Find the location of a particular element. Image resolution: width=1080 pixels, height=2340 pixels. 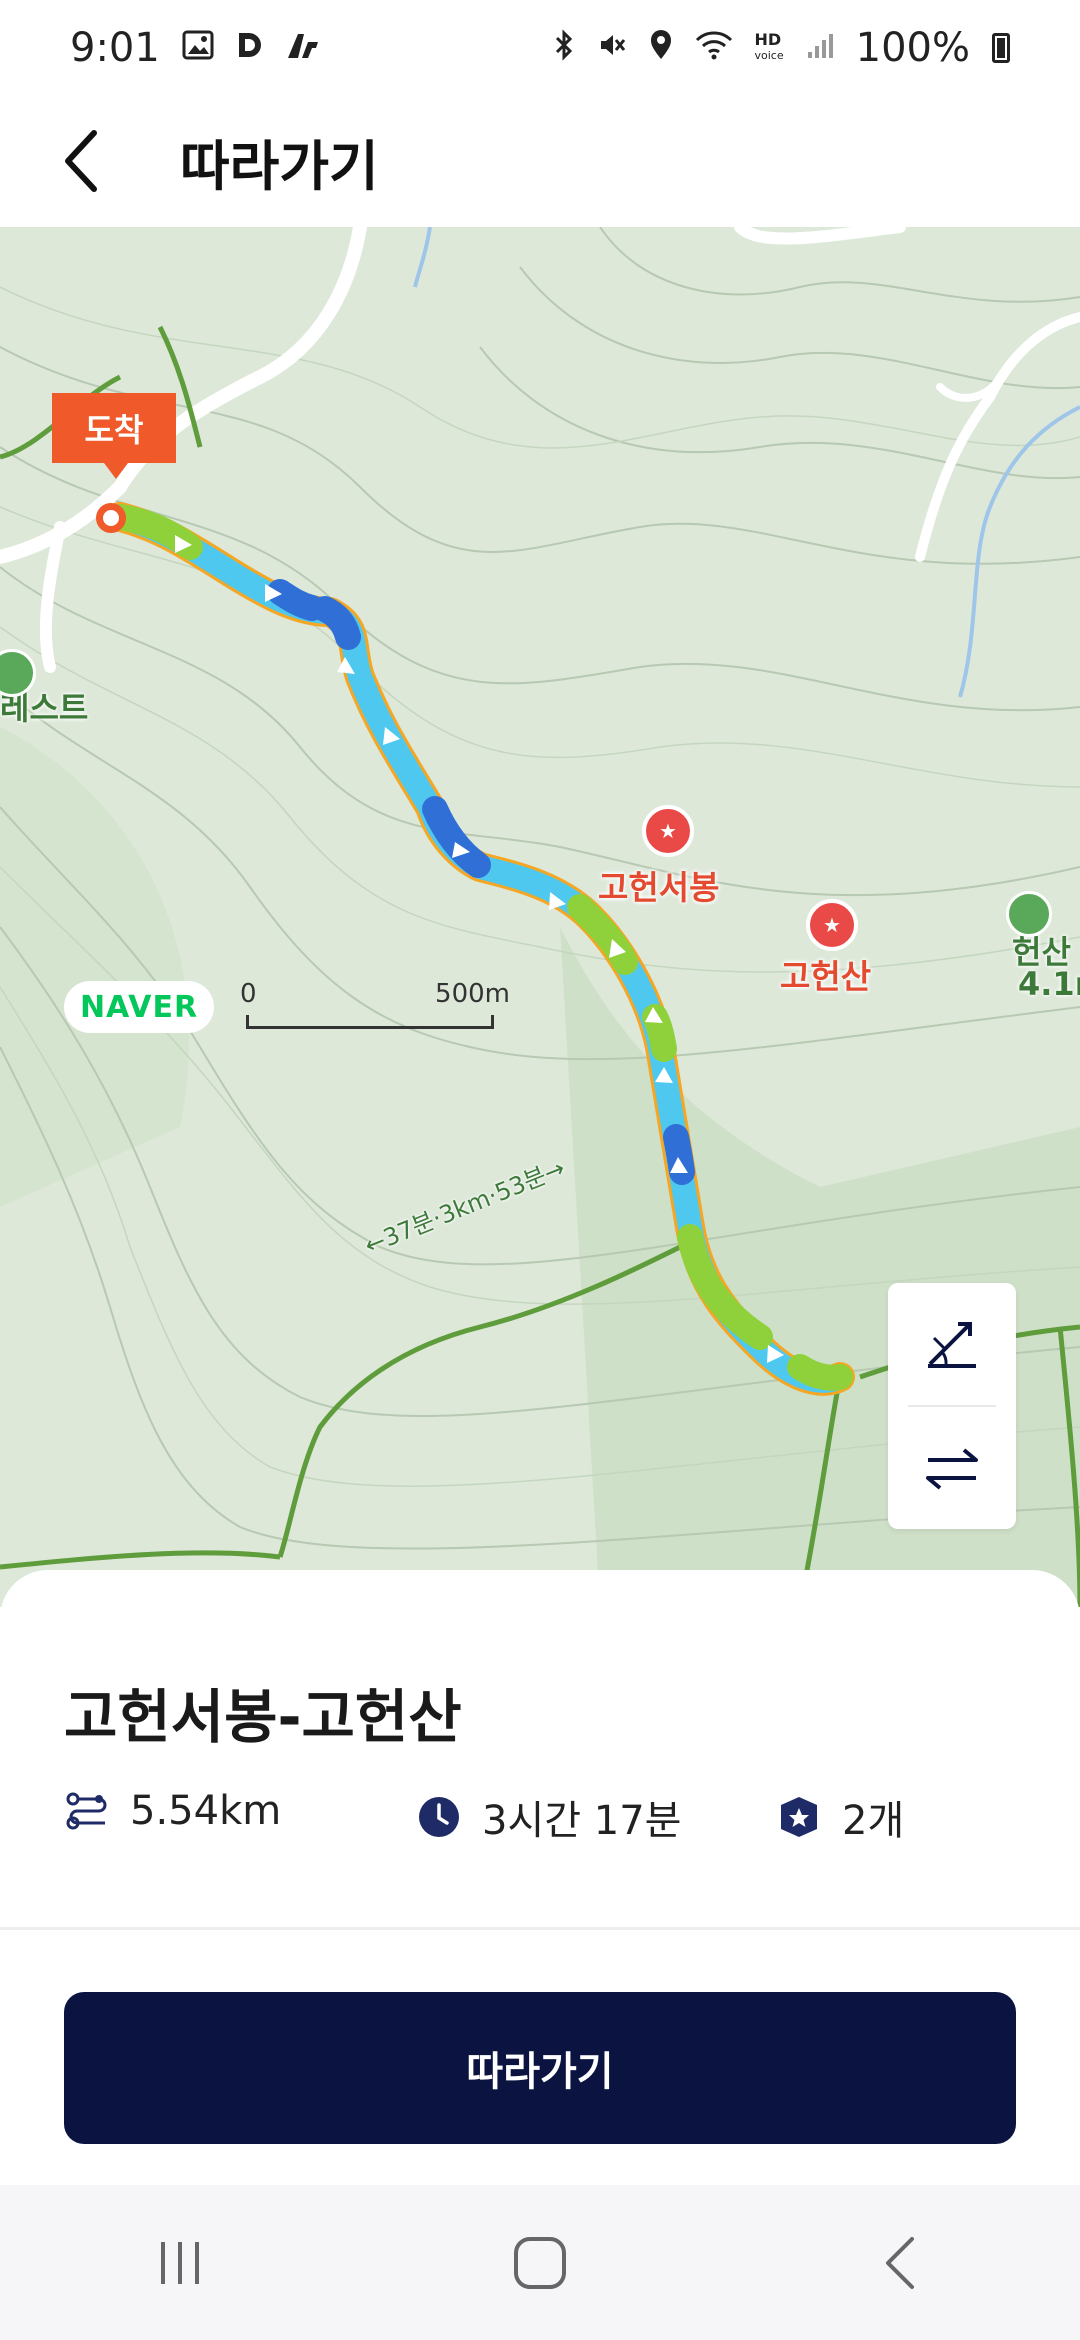

location-icon is located at coordinates (661, 48).